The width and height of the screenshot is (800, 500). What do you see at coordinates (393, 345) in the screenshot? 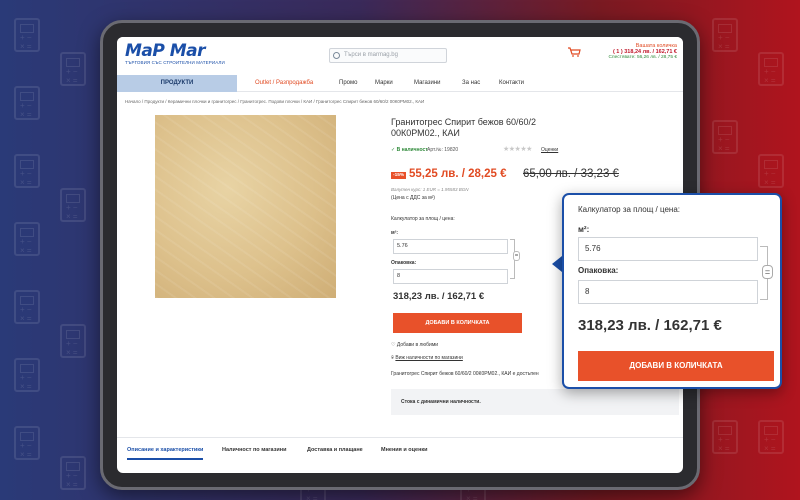
I see `heart-icon: ♡` at bounding box center [393, 345].